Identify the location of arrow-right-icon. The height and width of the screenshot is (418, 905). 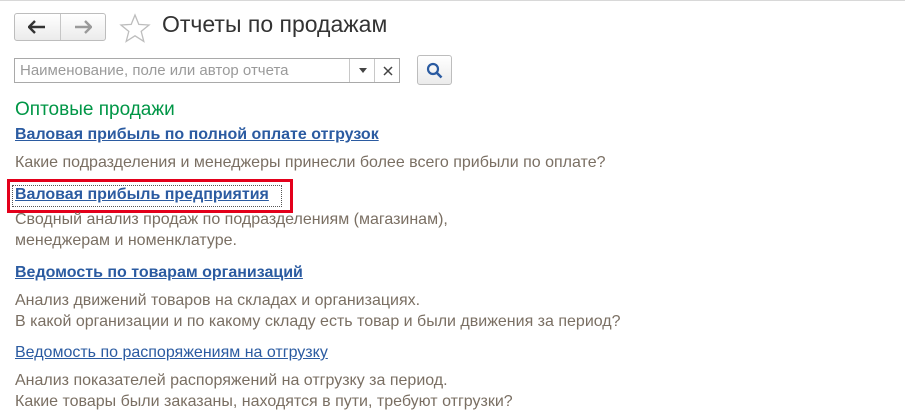
(83, 27).